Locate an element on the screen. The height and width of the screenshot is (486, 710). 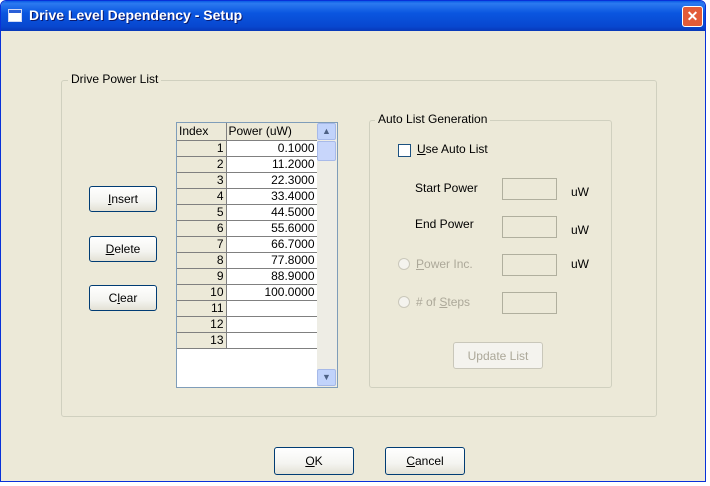
clear-button: Clear is located at coordinates (123, 298).